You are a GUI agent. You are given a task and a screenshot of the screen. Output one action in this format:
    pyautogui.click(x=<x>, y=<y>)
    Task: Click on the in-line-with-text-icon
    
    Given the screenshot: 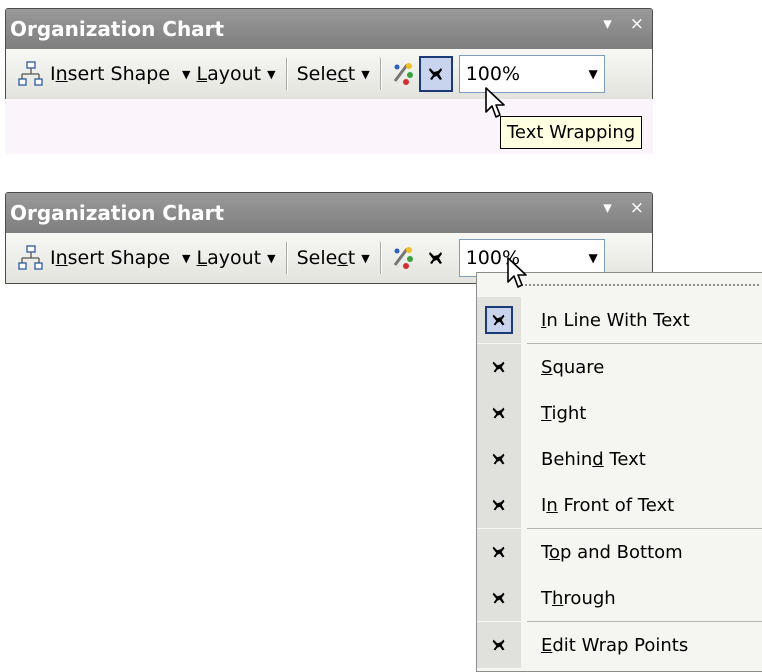 What is the action you would take?
    pyautogui.click(x=499, y=320)
    